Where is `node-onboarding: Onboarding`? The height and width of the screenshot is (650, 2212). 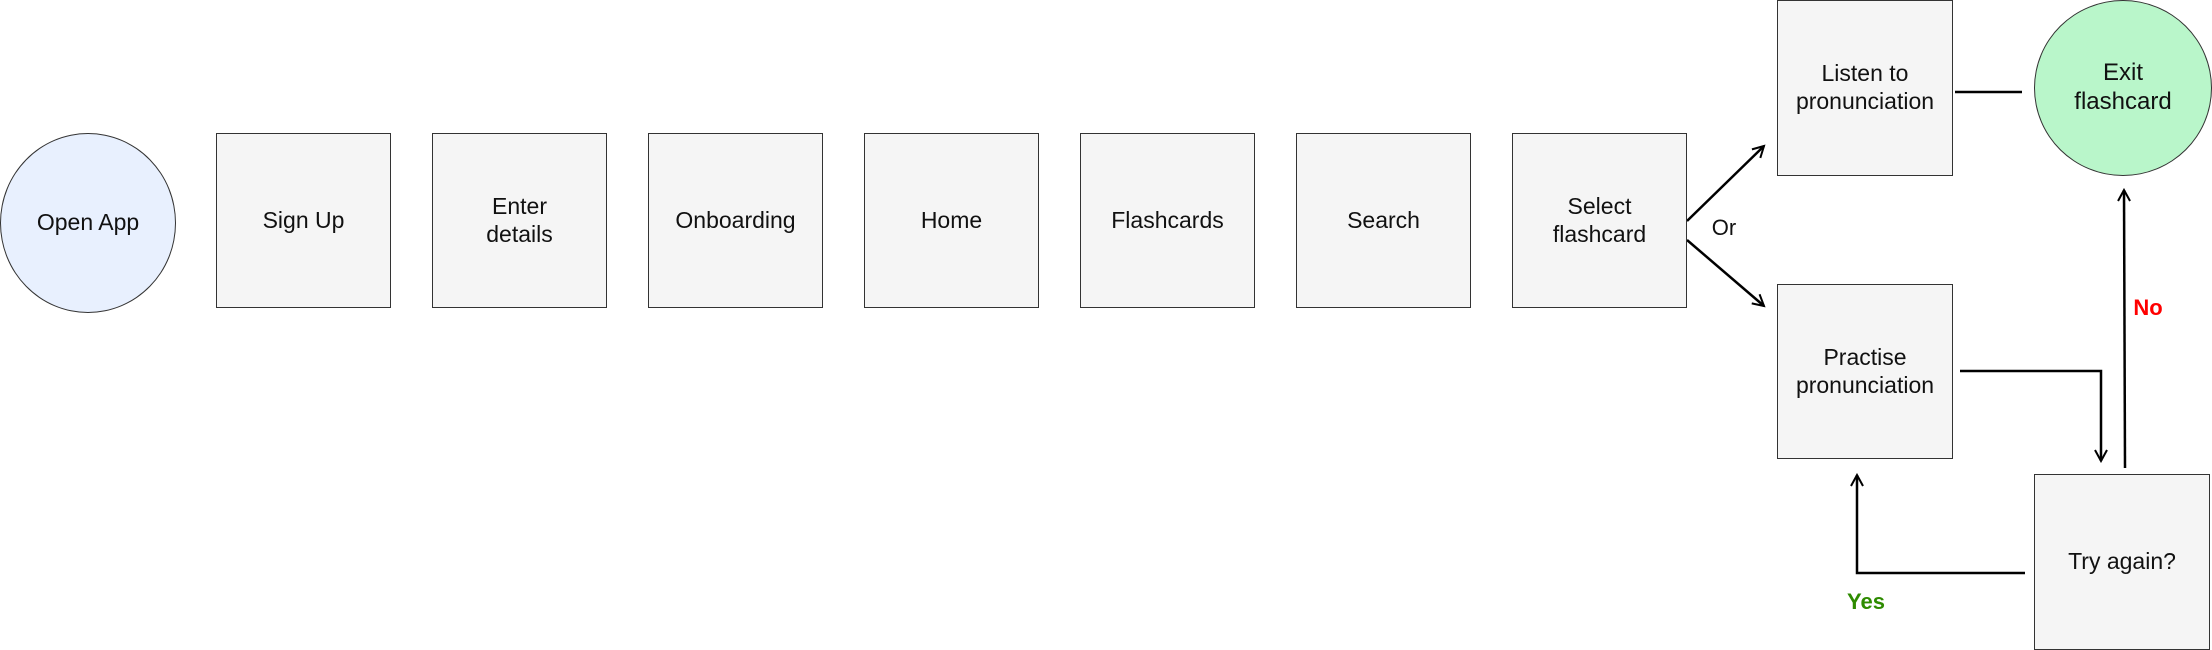 node-onboarding: Onboarding is located at coordinates (735, 220).